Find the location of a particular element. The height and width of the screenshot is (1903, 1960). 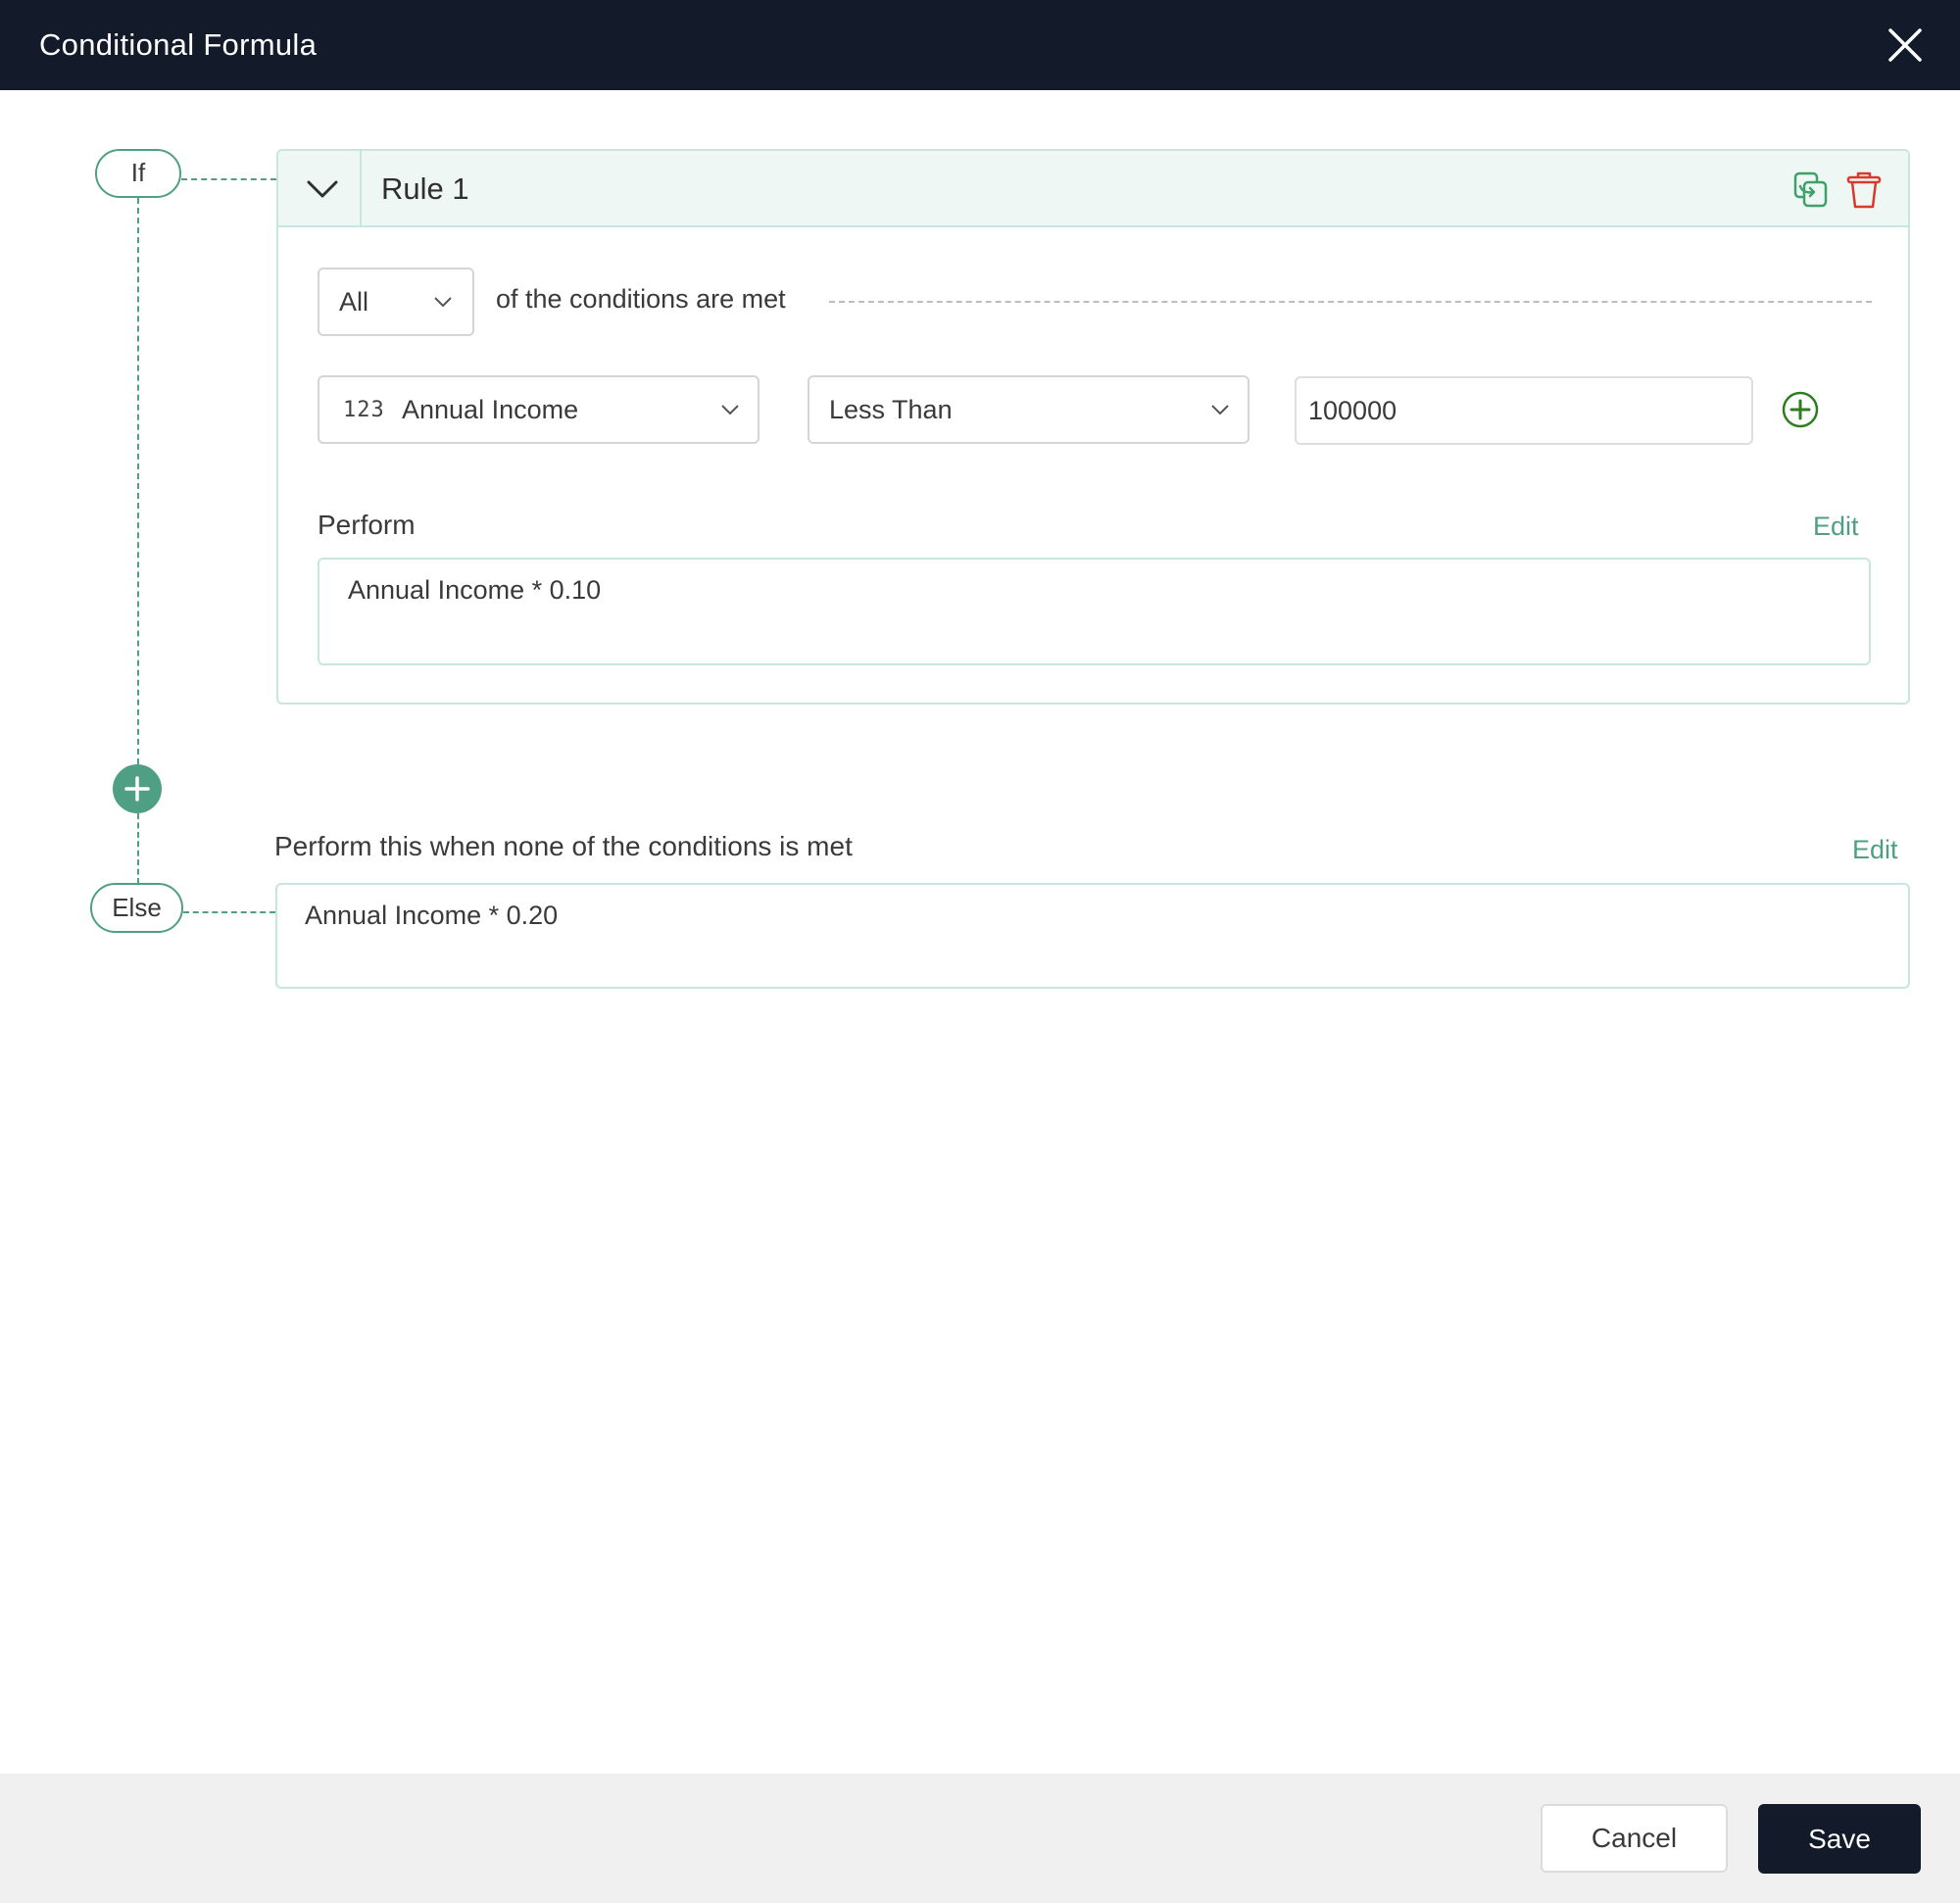

condition-value-input: 100000 is located at coordinates (1524, 410).